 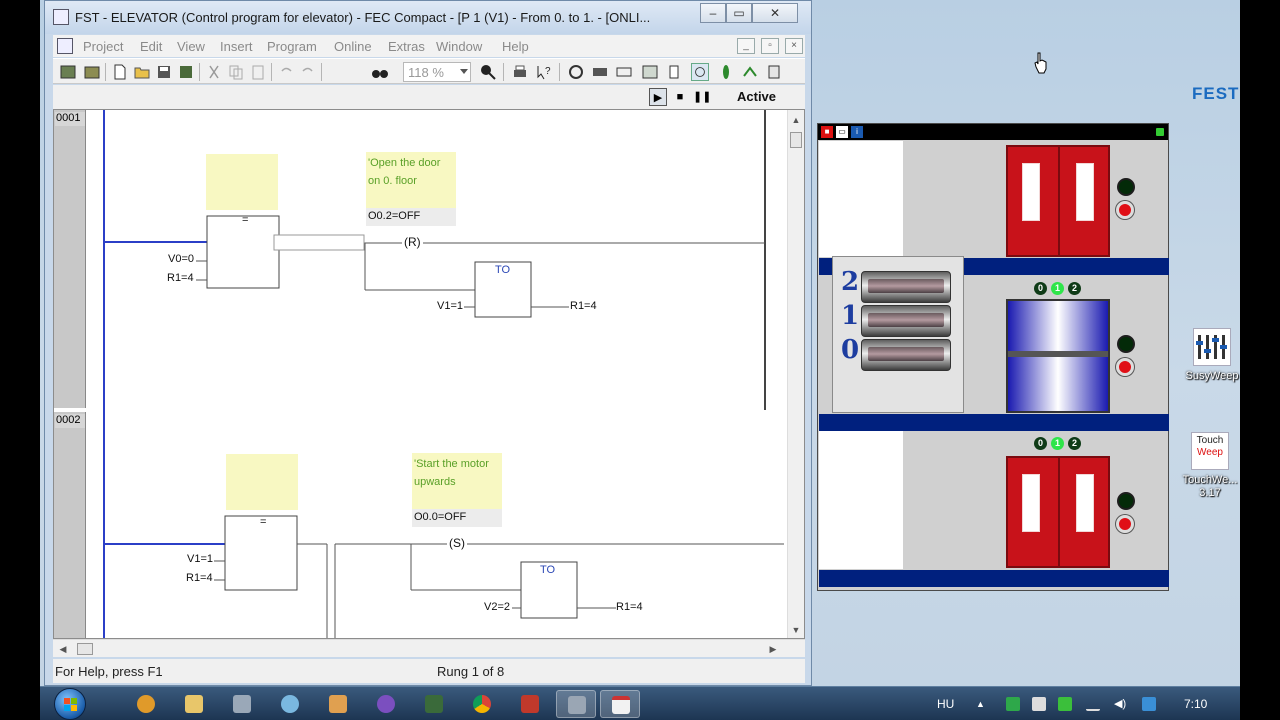 I want to click on transfer-icon, so click(x=650, y=72).